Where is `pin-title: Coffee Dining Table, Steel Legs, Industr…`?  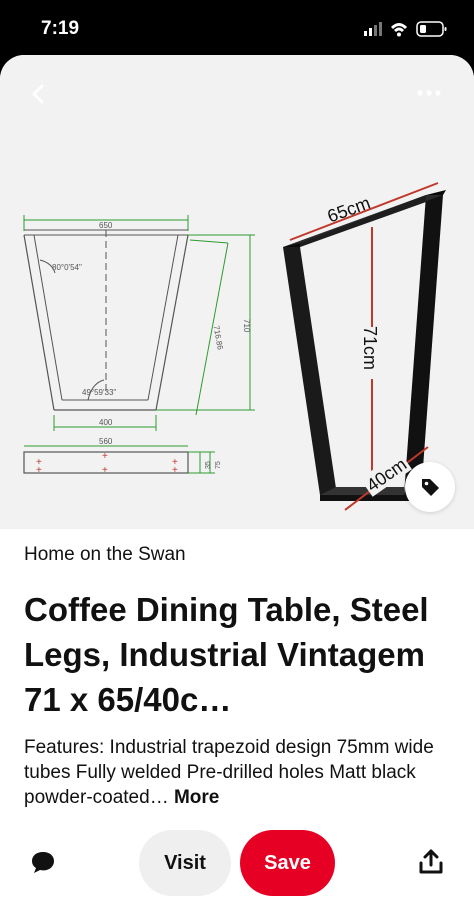
pin-title: Coffee Dining Table, Steel Legs, Industr… is located at coordinates (226, 654).